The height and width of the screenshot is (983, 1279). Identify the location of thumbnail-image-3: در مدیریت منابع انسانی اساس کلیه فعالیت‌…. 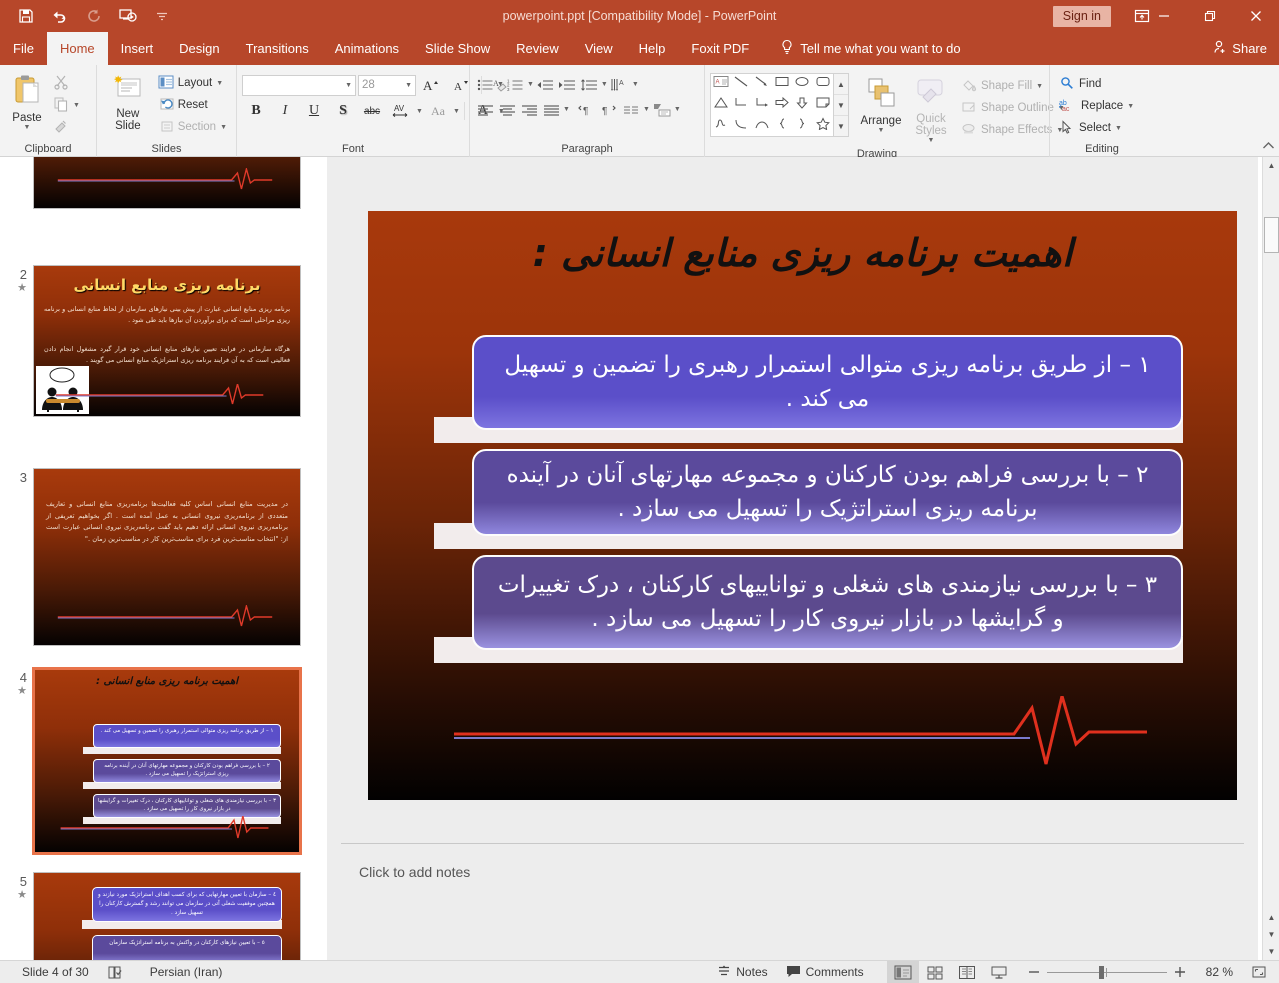
(167, 557).